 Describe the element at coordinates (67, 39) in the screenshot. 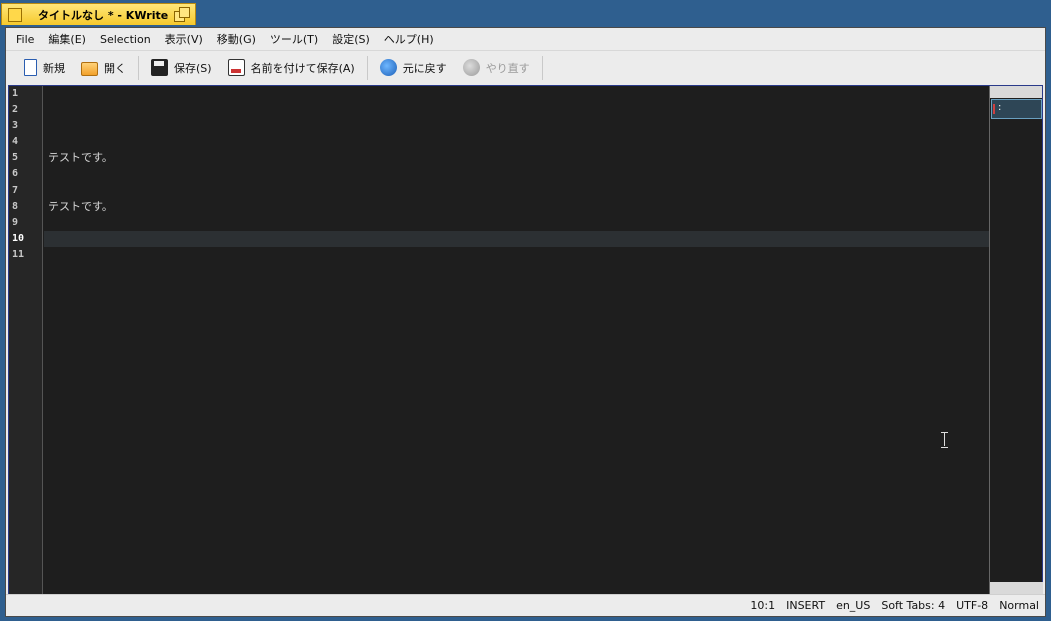

I see `menu-edit: 編集(E)` at that location.